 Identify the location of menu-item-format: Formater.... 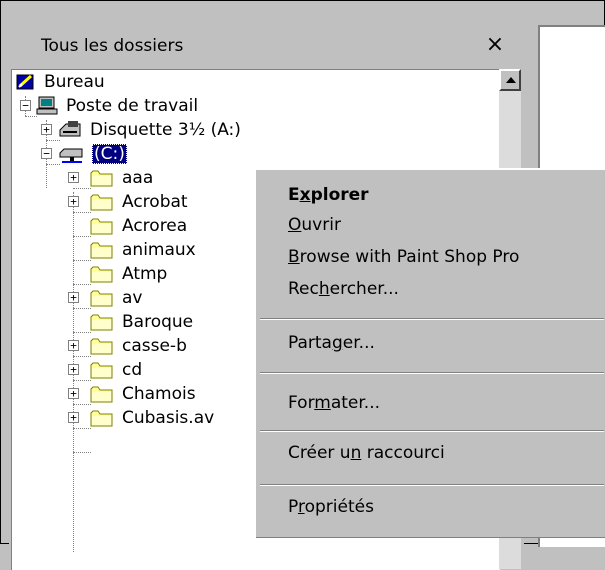
(430, 403).